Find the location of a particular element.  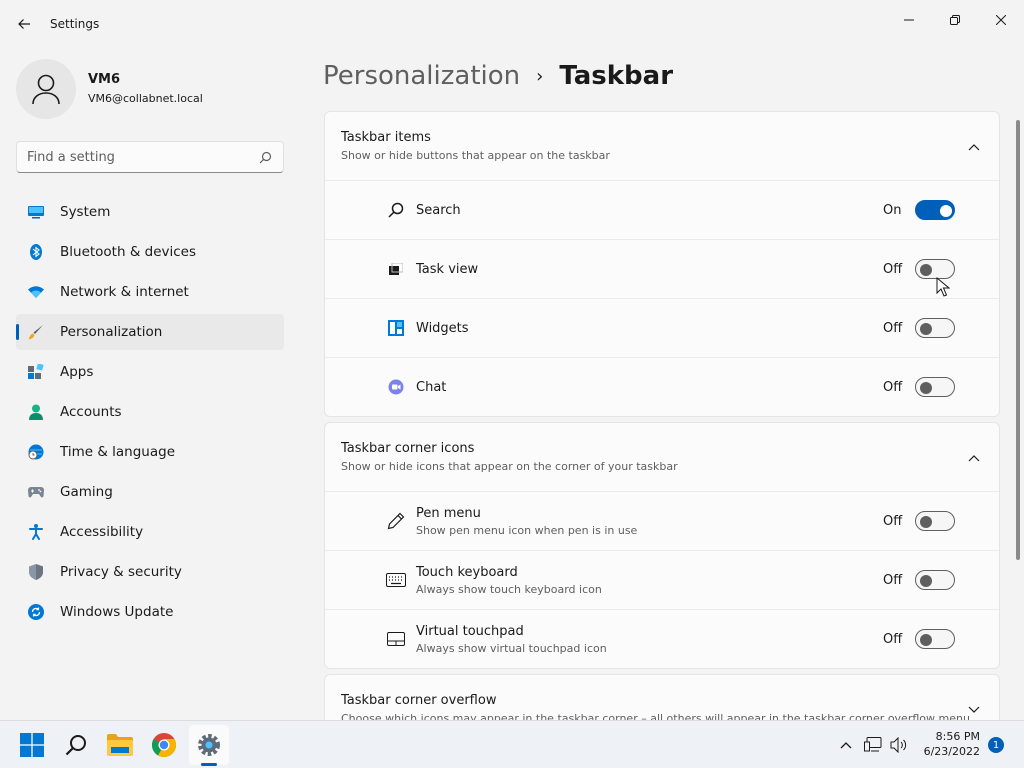

network-icon is located at coordinates (873, 744).